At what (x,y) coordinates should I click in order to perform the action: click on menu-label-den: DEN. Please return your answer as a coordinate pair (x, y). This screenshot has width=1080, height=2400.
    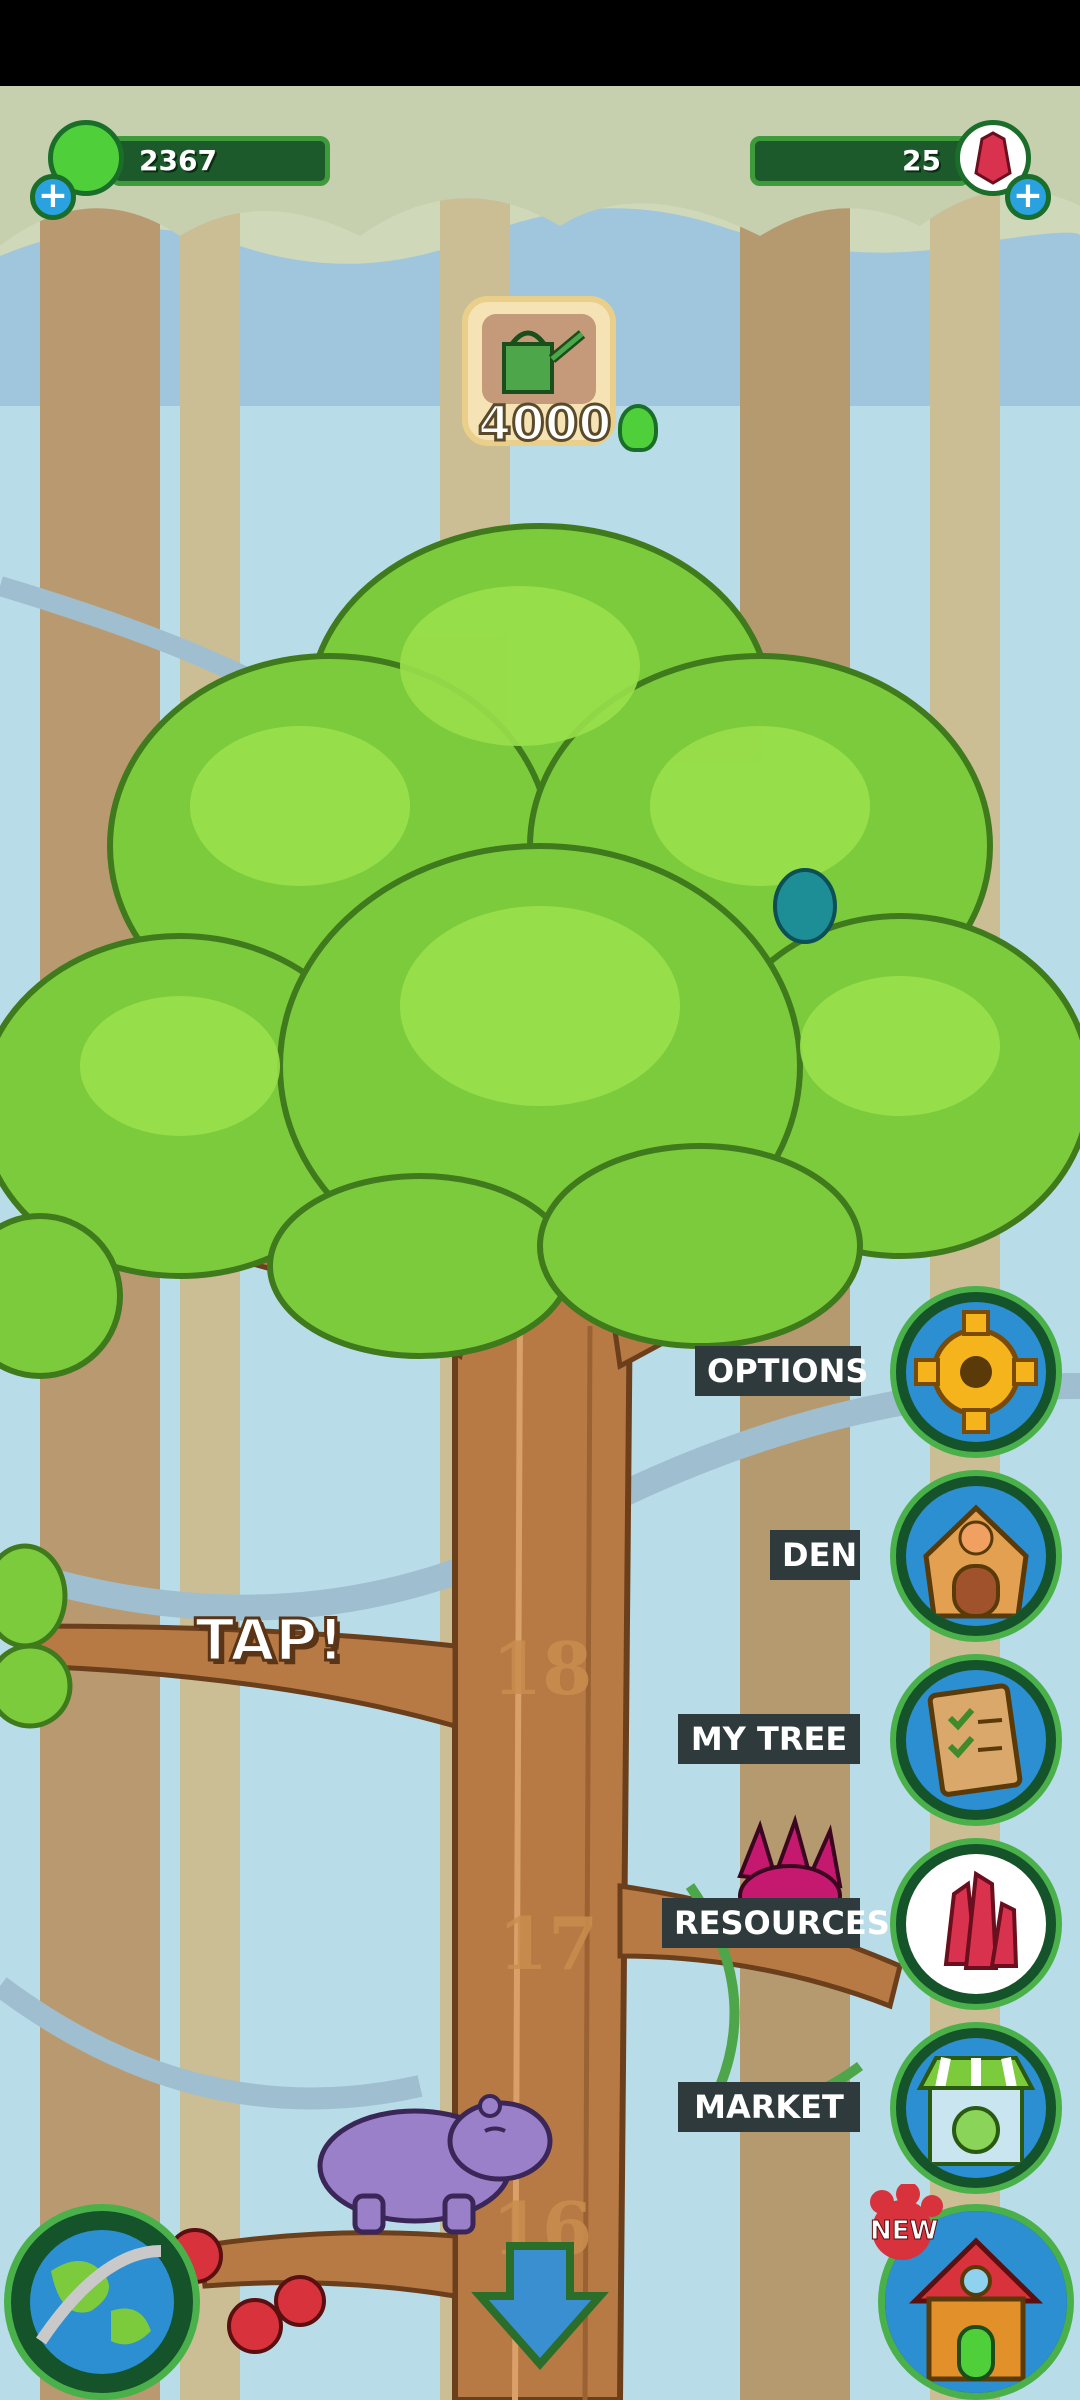
    Looking at the image, I should click on (815, 1555).